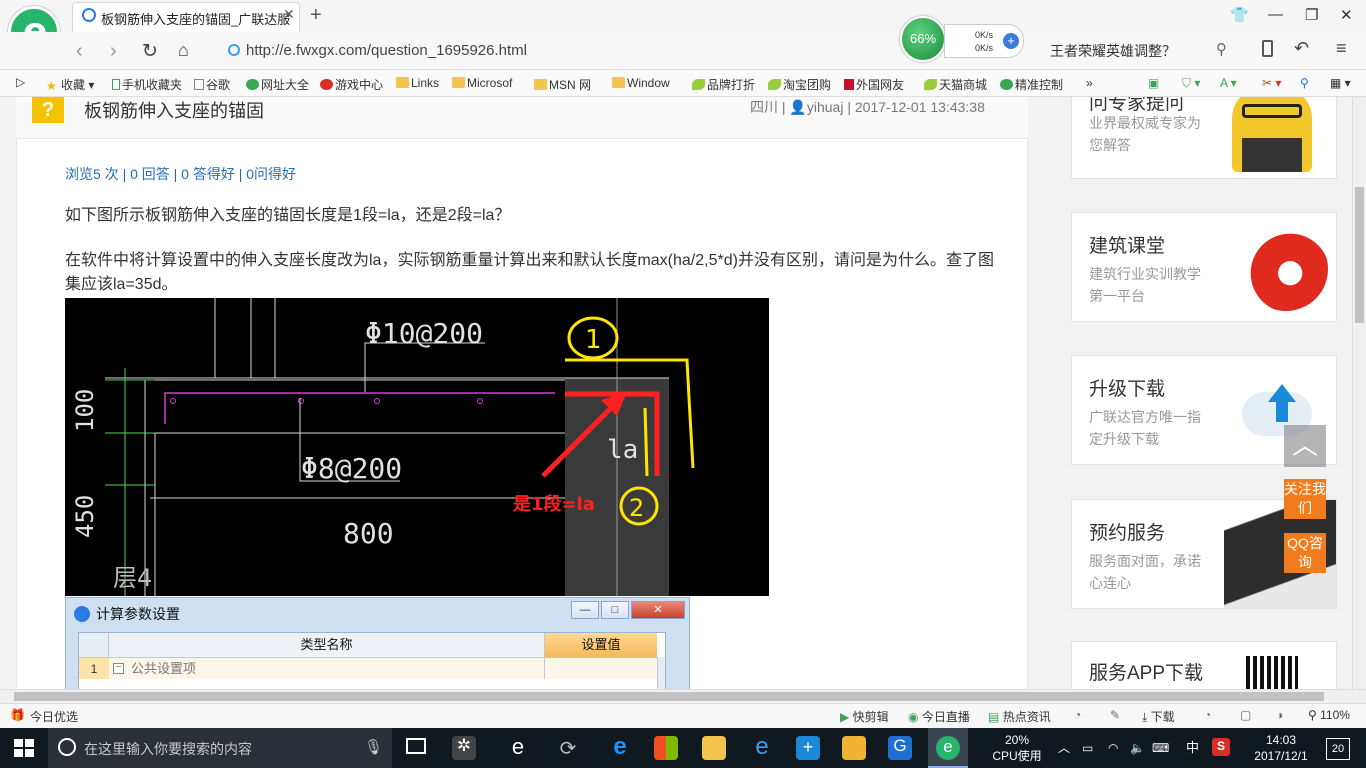 This screenshot has height=768, width=1366. Describe the element at coordinates (118, 668) in the screenshot. I see `collapse-icon: −` at that location.